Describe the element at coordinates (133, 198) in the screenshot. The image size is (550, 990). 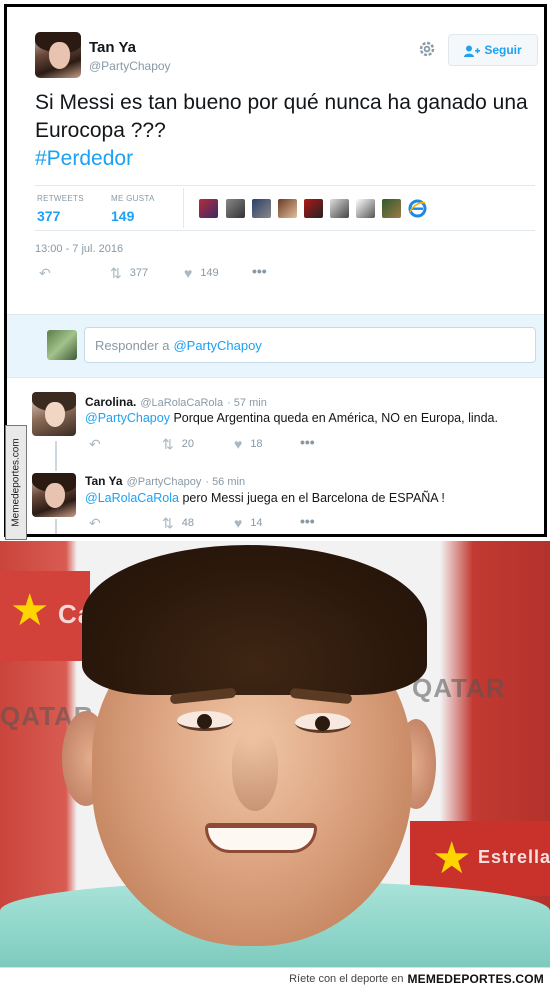
I see `likes-label: ME GUSTA` at that location.